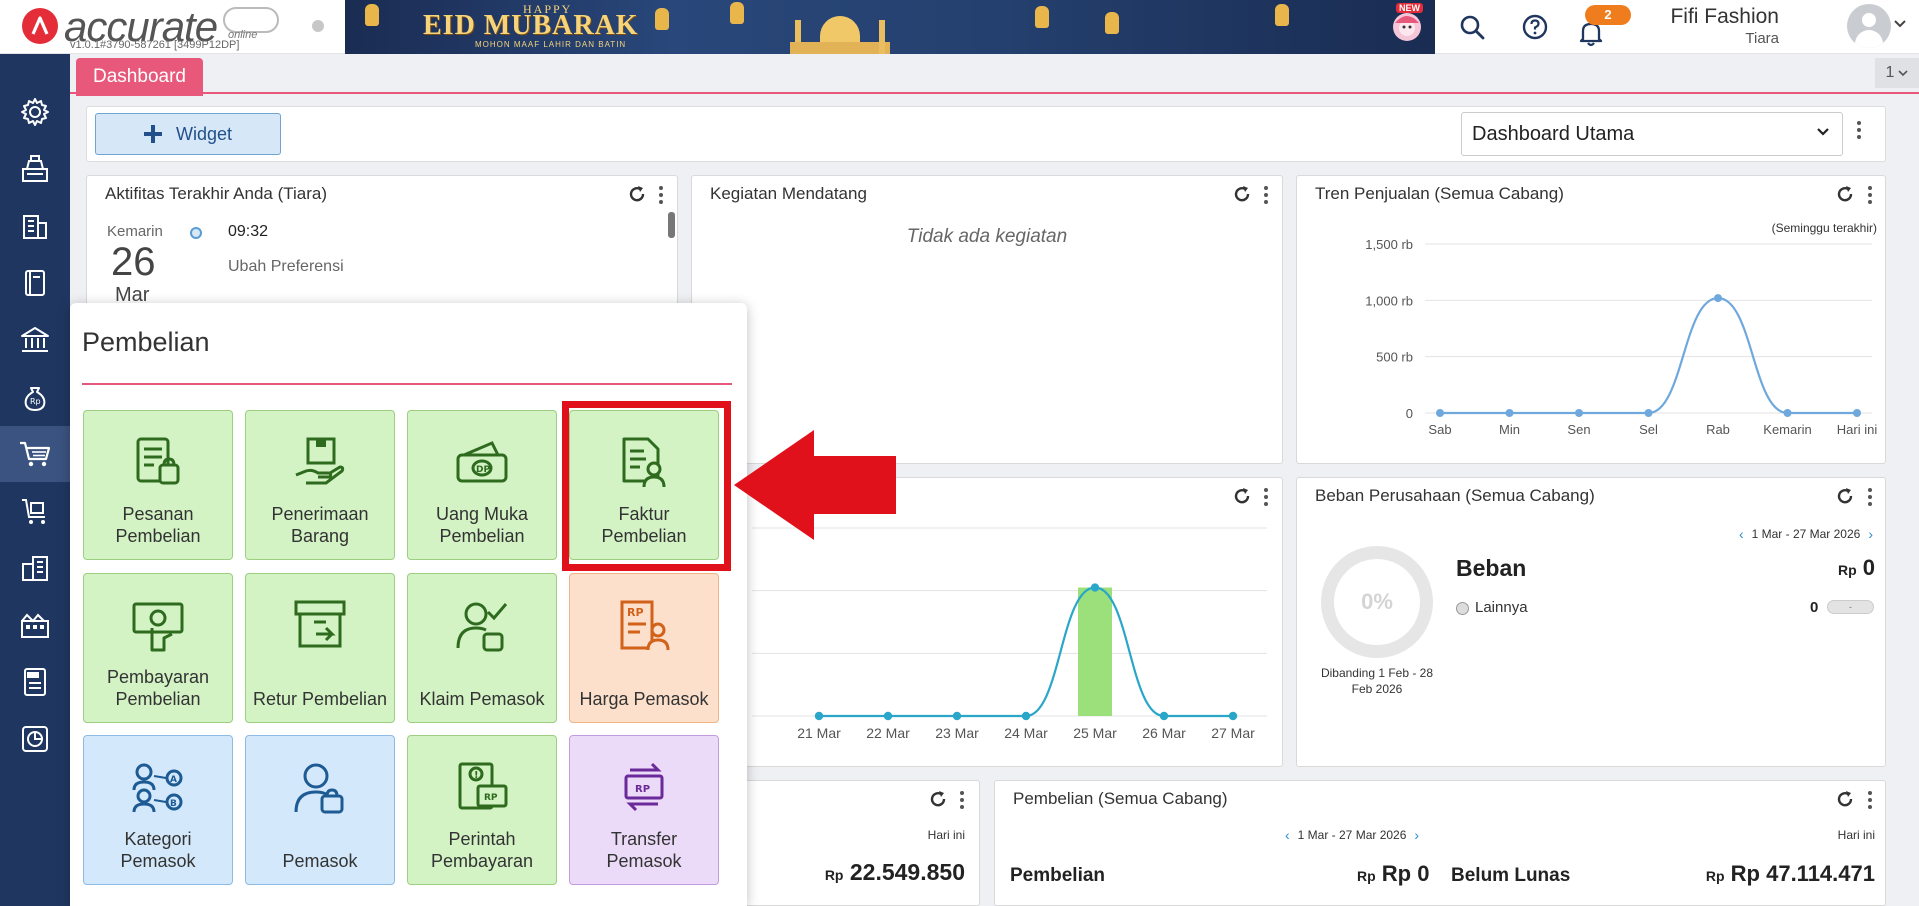 Image resolution: width=1919 pixels, height=906 pixels. Describe the element at coordinates (1787, 429) in the screenshot. I see `x-tick-label: Kemarin` at that location.